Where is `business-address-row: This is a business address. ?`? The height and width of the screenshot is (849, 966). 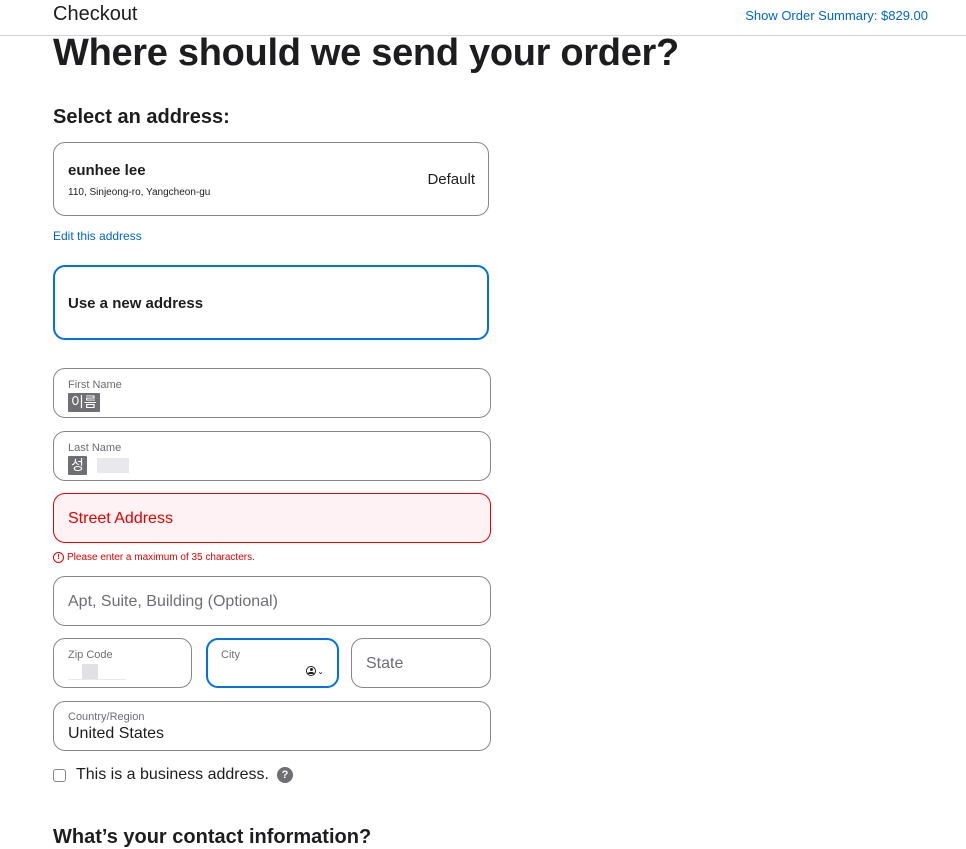
business-address-row: This is a business address. ? is located at coordinates (173, 775).